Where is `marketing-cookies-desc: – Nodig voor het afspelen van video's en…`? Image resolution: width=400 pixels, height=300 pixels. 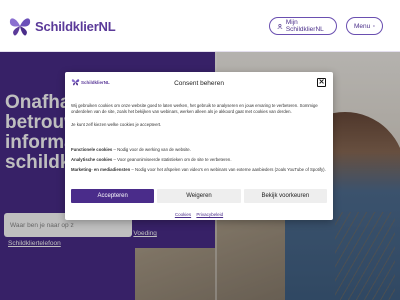
marketing-cookies-desc: – Nodig voor het afspelen van video's en… is located at coordinates (228, 169).